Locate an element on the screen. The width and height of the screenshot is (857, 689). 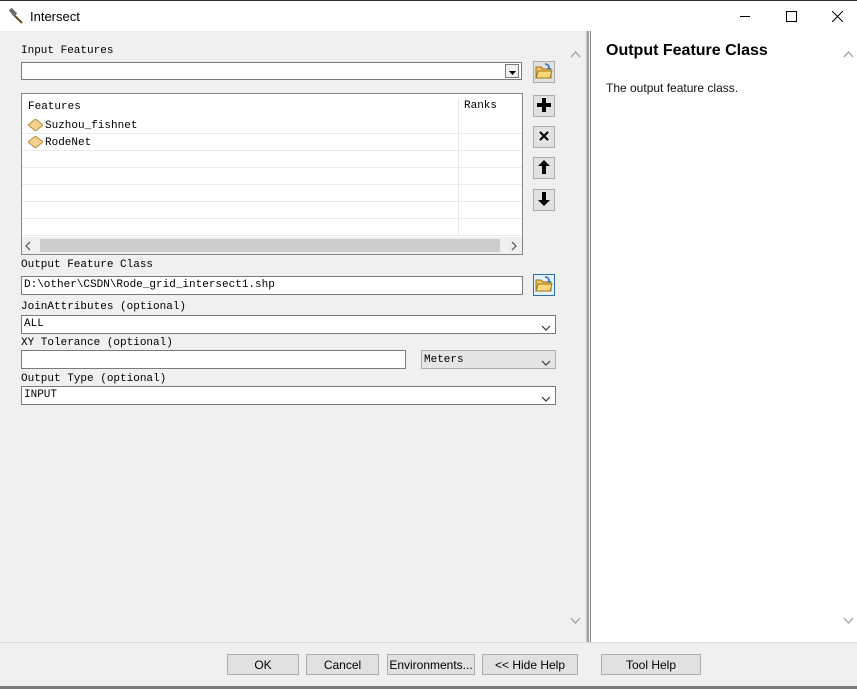
output-type-label: Output Type (optional) is located at coordinates (94, 379).